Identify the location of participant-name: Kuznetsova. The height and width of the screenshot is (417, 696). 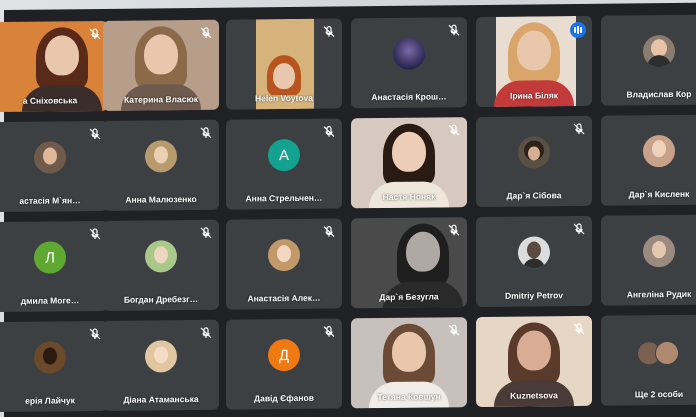
(534, 395).